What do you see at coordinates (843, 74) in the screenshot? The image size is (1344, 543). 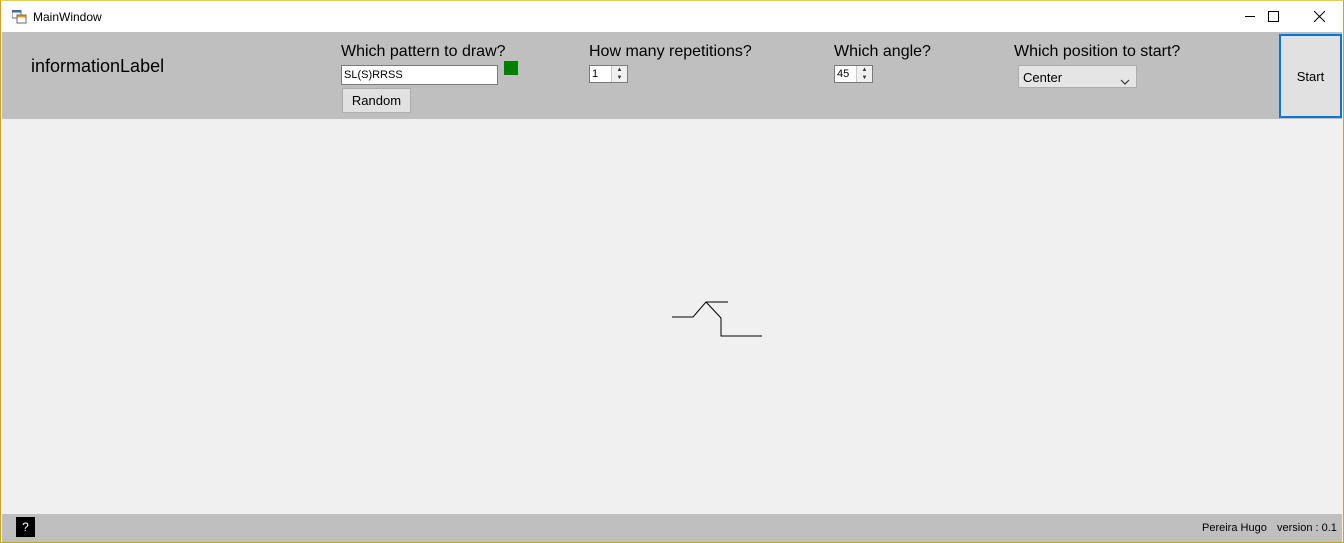 I see `angle-value: 45` at bounding box center [843, 74].